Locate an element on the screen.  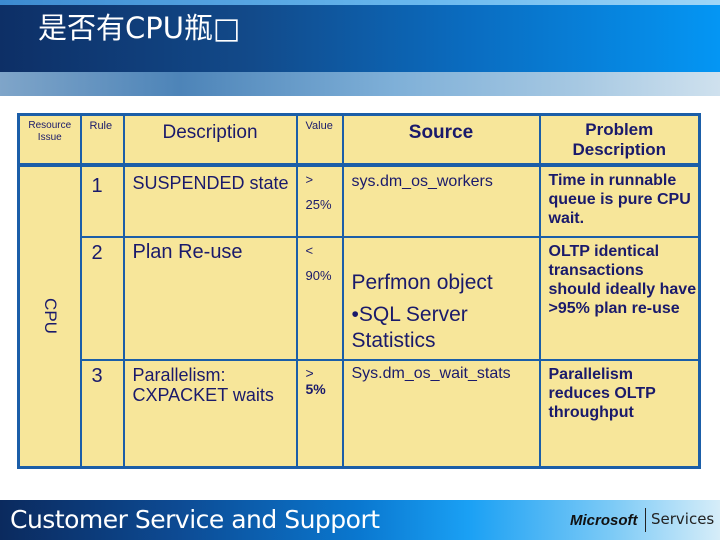
problem-description: Parallelism reduces OLTP throughput is located at coordinates (619, 413).